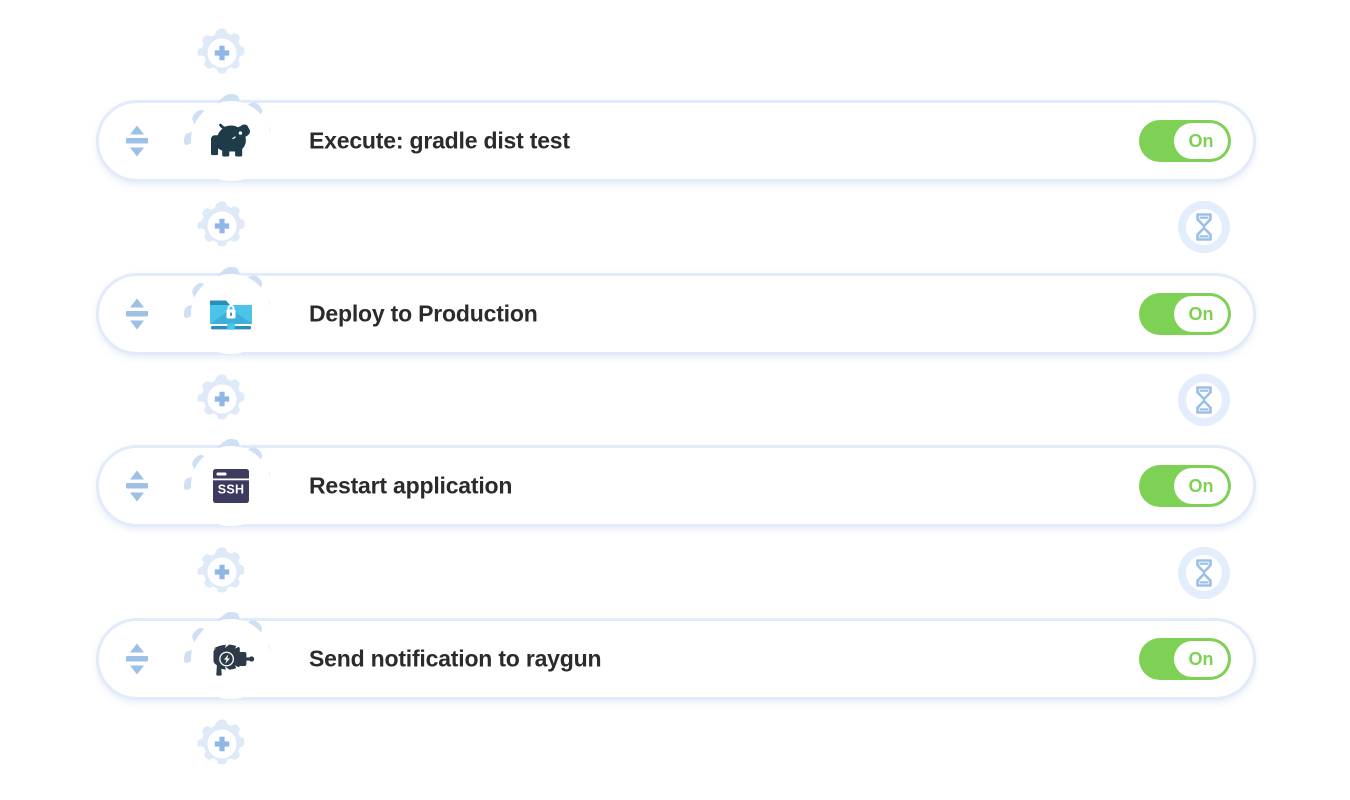  What do you see at coordinates (676, 314) in the screenshot?
I see `pipeline-step-row: Deploy to Production On` at bounding box center [676, 314].